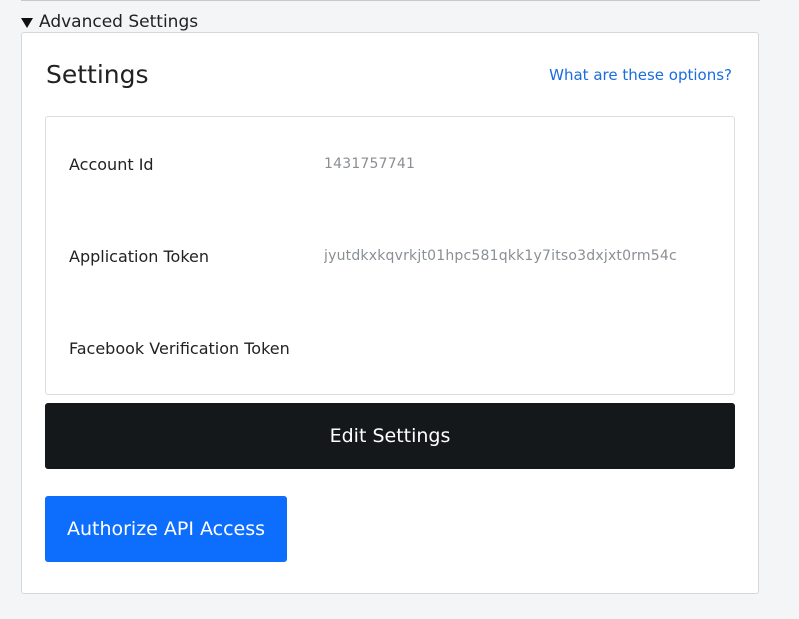  I want to click on section-divider, so click(390, 0).